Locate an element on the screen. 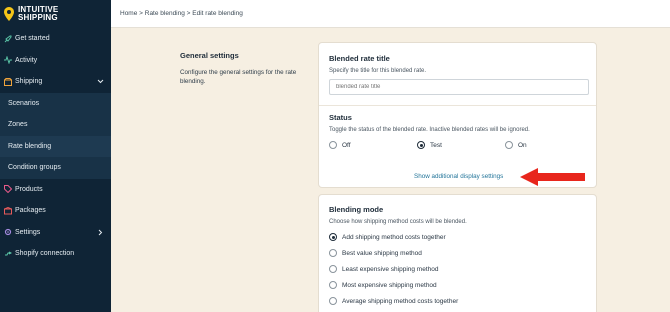  blended-rate-title-heading: Blended rate title is located at coordinates (359, 58).